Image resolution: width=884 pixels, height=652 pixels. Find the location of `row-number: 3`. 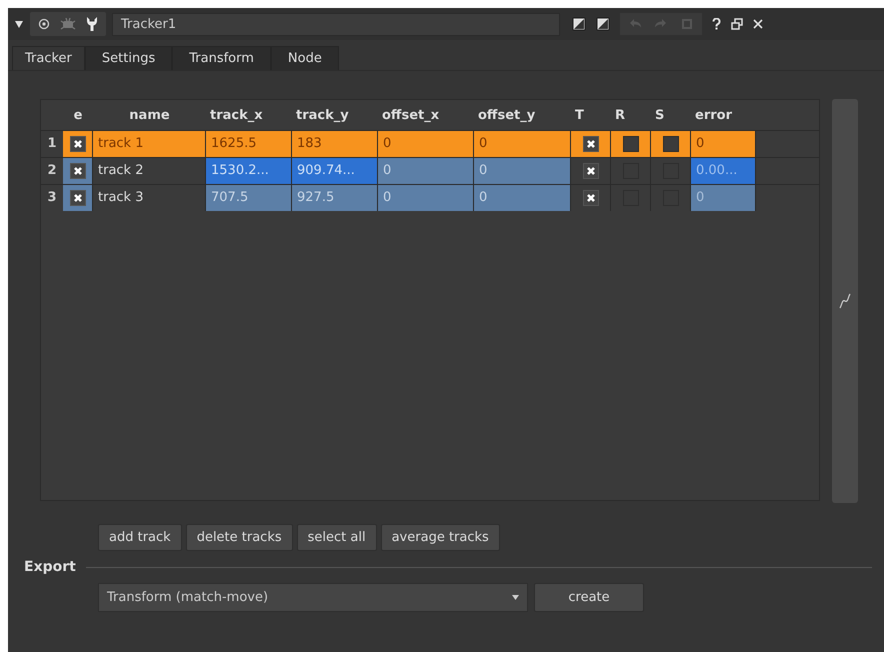

row-number: 3 is located at coordinates (52, 198).